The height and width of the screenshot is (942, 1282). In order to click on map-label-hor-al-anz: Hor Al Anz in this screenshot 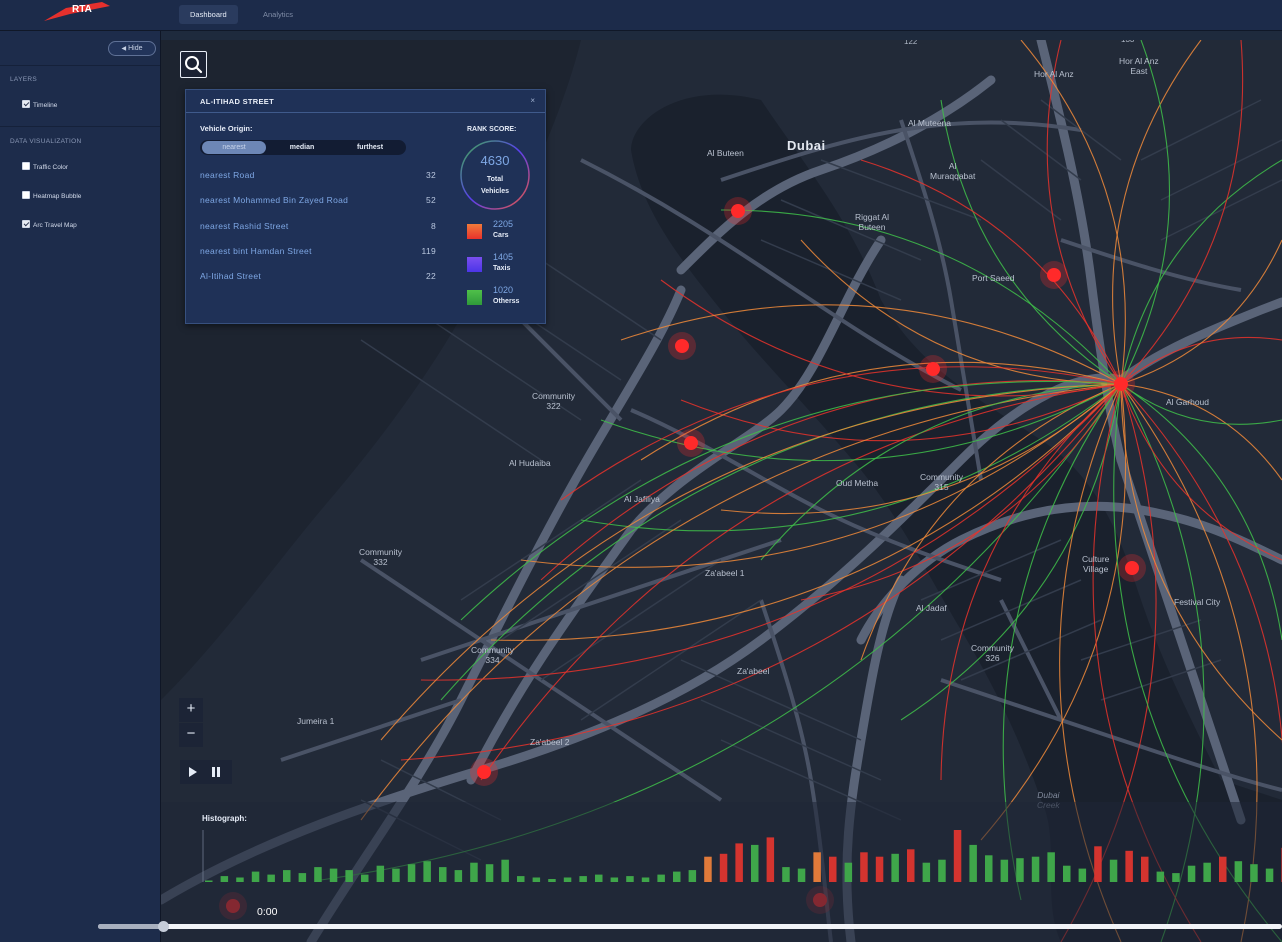, I will do `click(1054, 74)`.